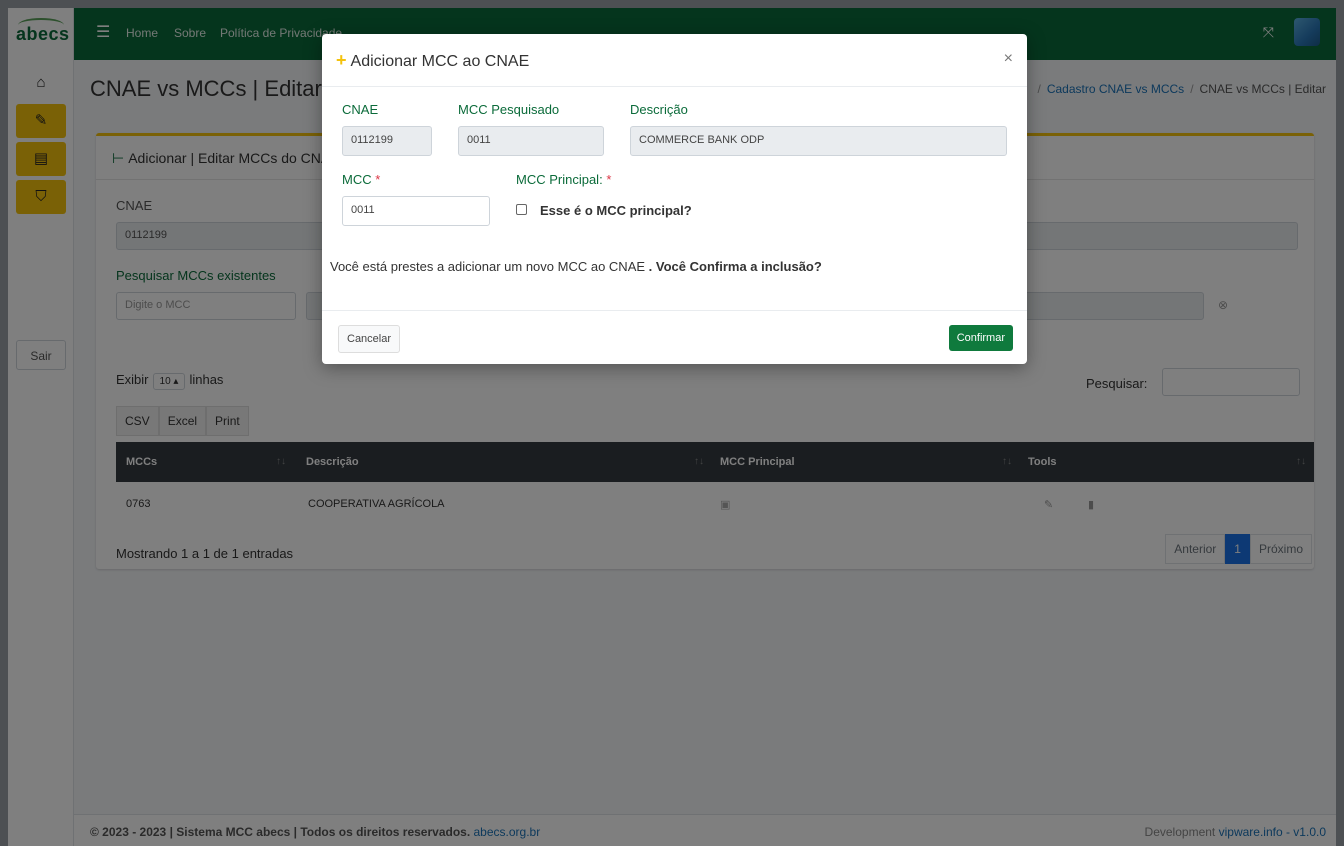 The height and width of the screenshot is (846, 1344). I want to click on modal-cnae-label: CNAE, so click(360, 109).